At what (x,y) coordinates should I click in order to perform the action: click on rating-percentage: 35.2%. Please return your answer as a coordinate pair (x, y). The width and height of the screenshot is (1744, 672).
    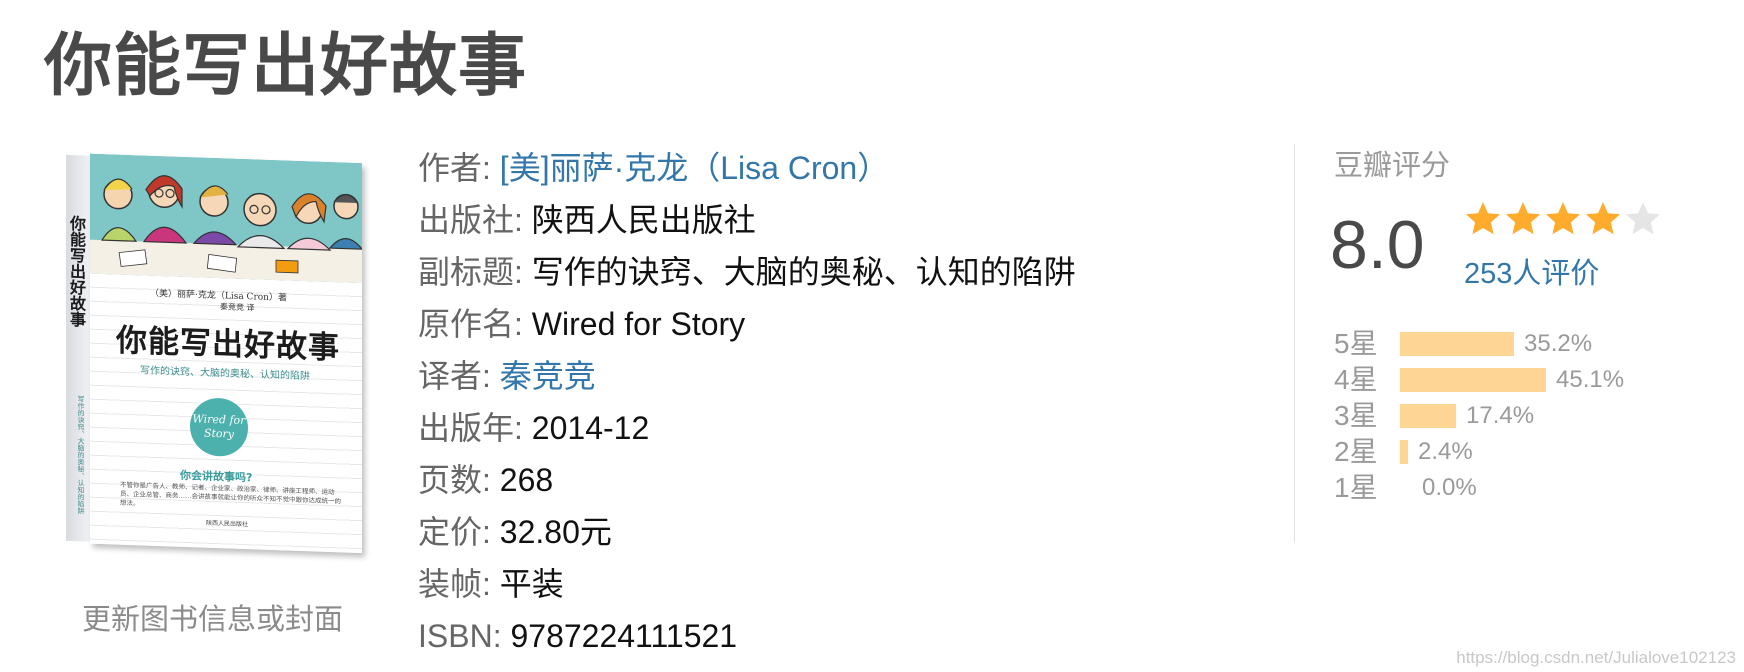
    Looking at the image, I should click on (1558, 343).